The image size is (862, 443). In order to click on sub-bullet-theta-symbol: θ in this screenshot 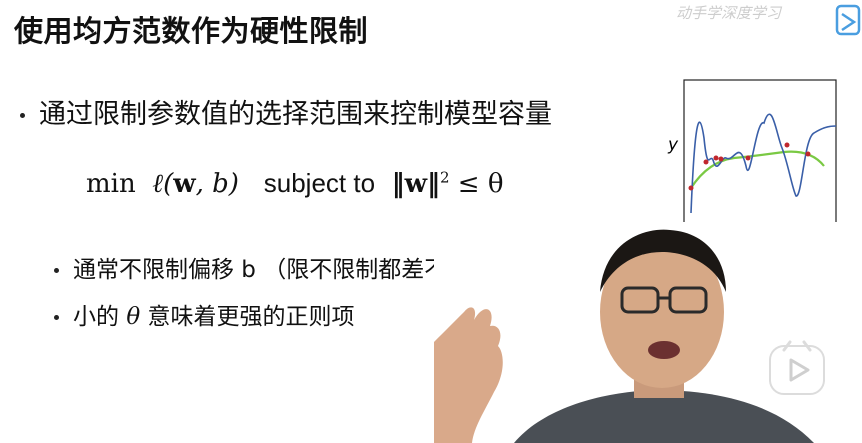, I will do `click(133, 317)`.